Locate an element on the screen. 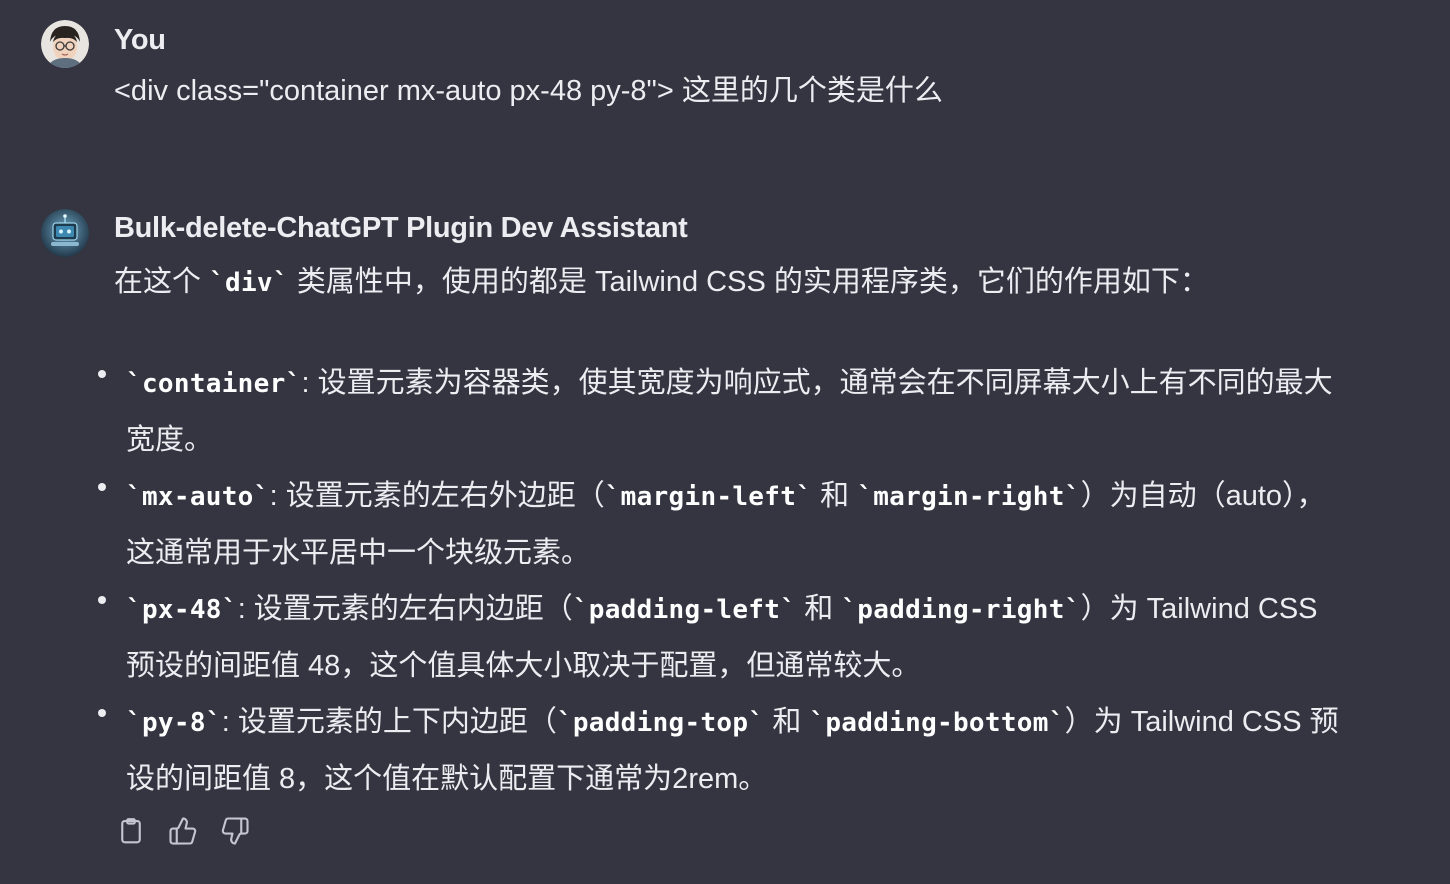 Image resolution: width=1450 pixels, height=884 pixels. copy-button is located at coordinates (131, 831).